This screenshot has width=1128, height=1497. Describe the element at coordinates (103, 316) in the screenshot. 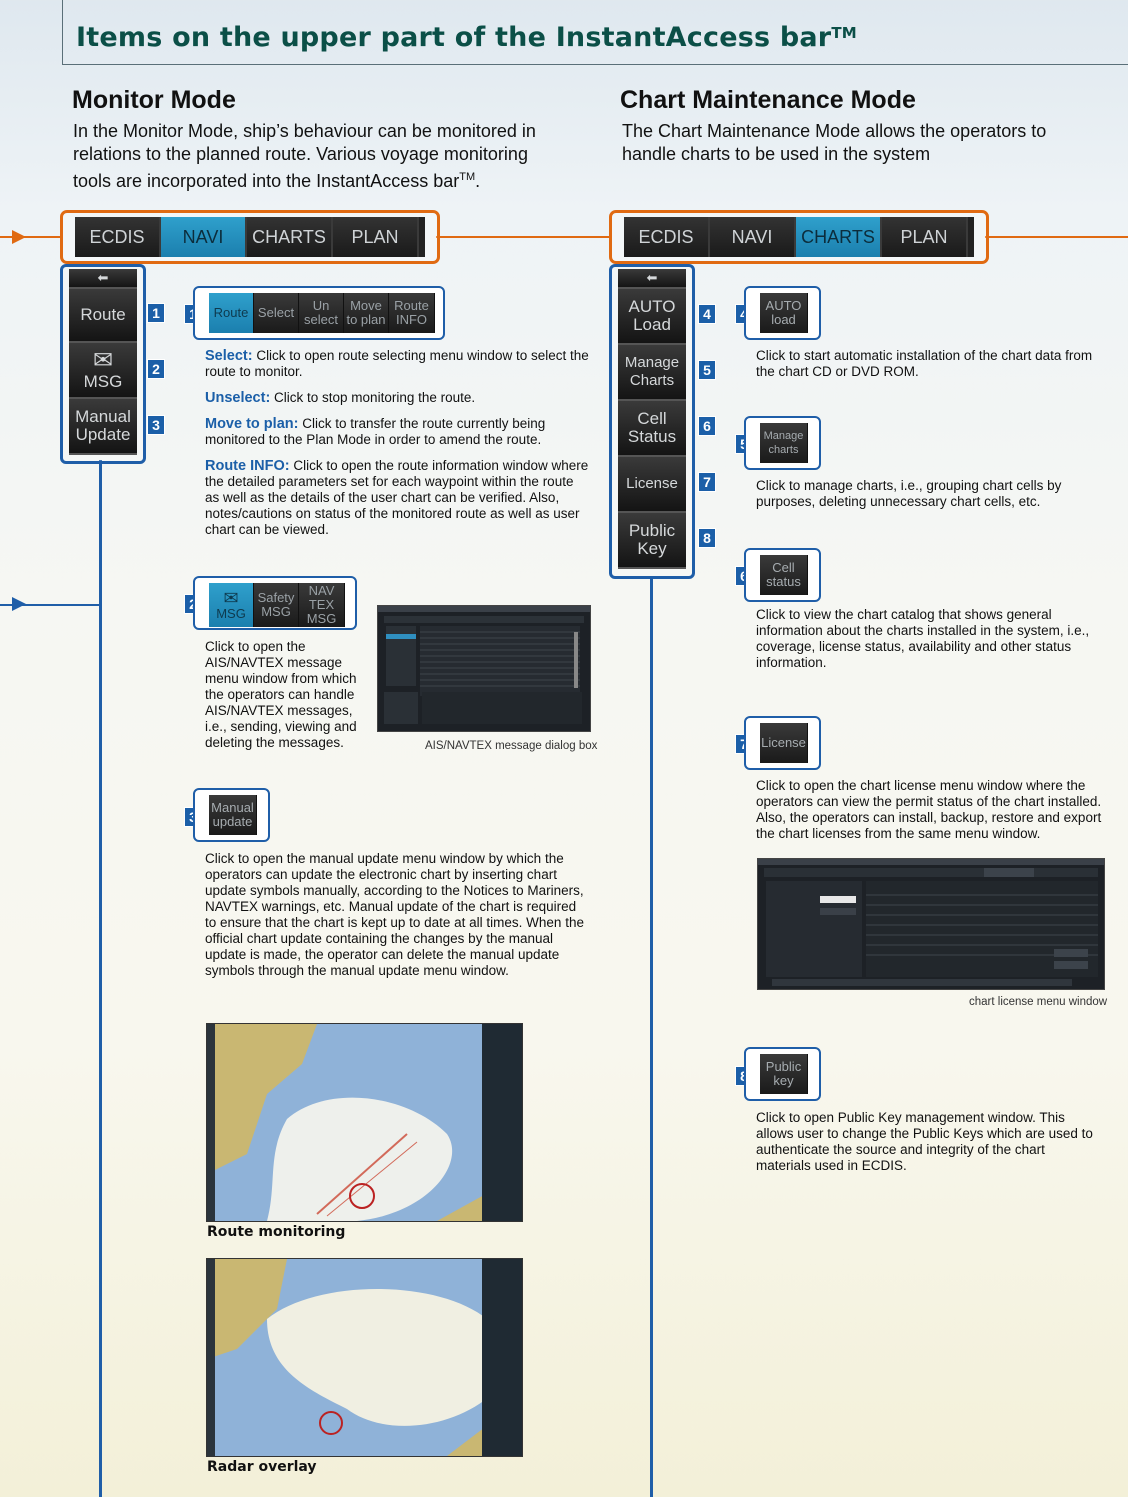

I see `route-button: Route` at that location.